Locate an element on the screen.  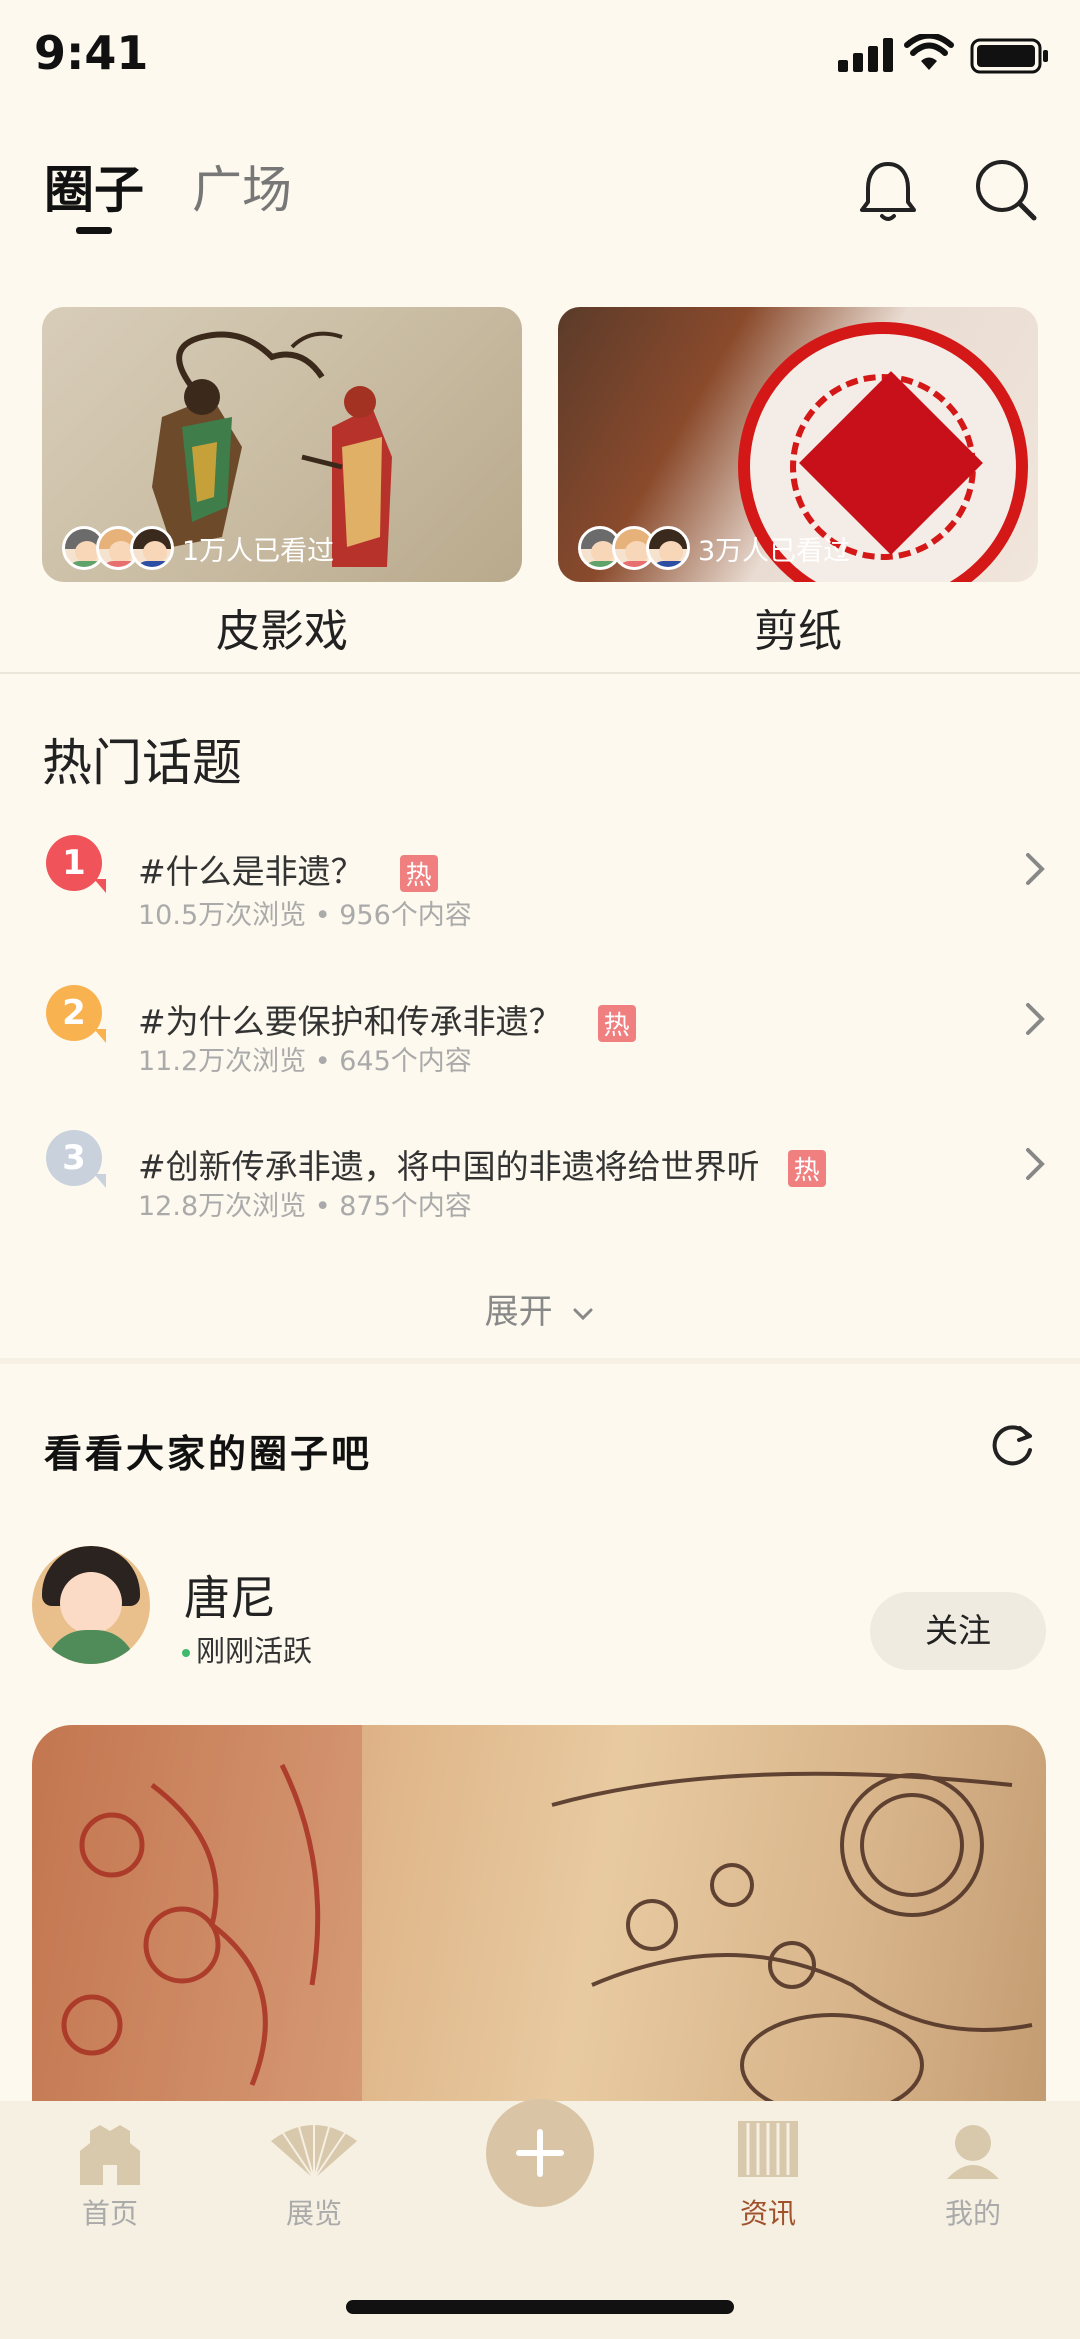
fan-icon is located at coordinates (314, 2152).